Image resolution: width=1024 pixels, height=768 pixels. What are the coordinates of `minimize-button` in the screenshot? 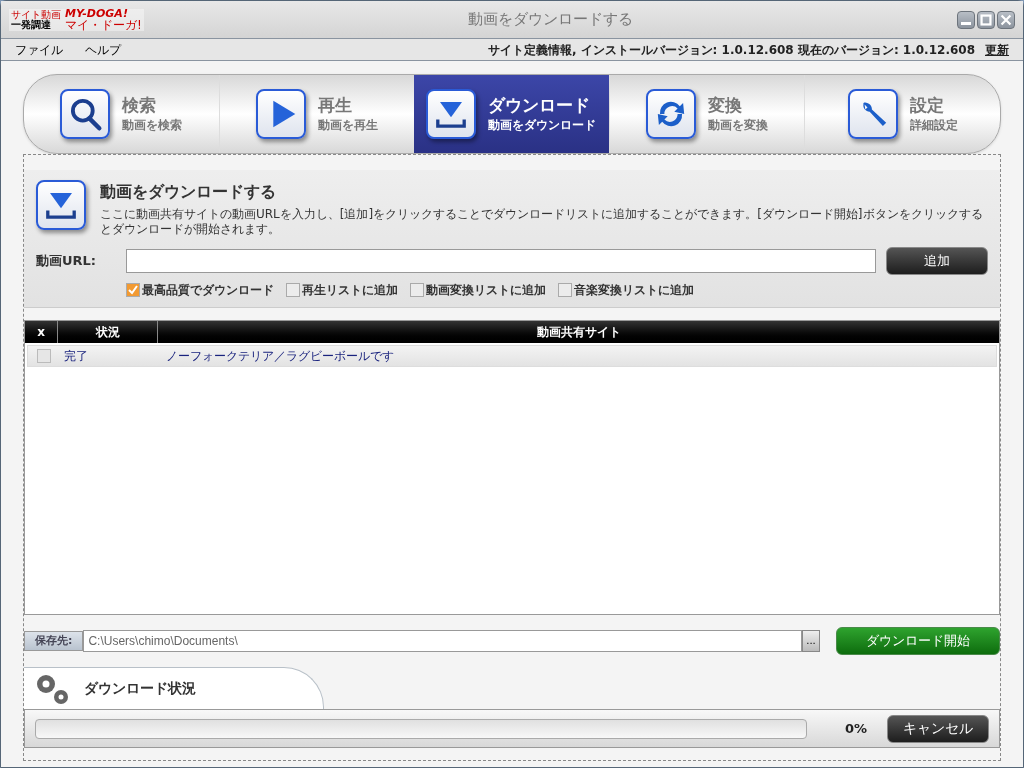 It's located at (966, 19).